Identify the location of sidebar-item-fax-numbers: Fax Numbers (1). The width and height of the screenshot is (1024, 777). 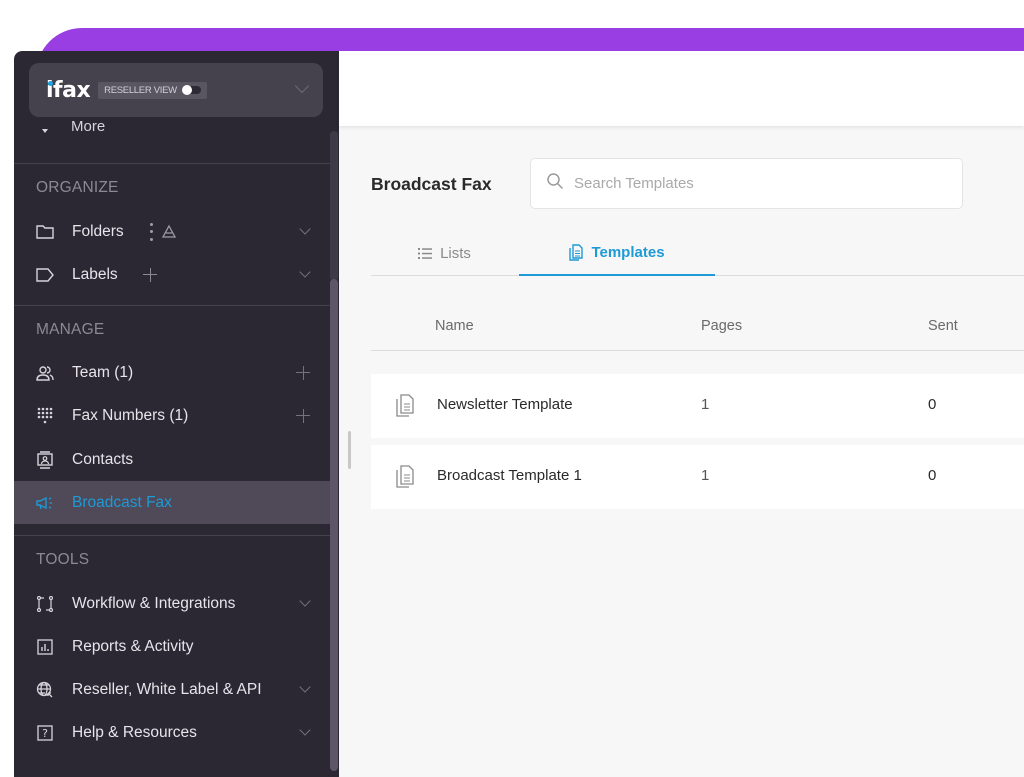
(172, 415).